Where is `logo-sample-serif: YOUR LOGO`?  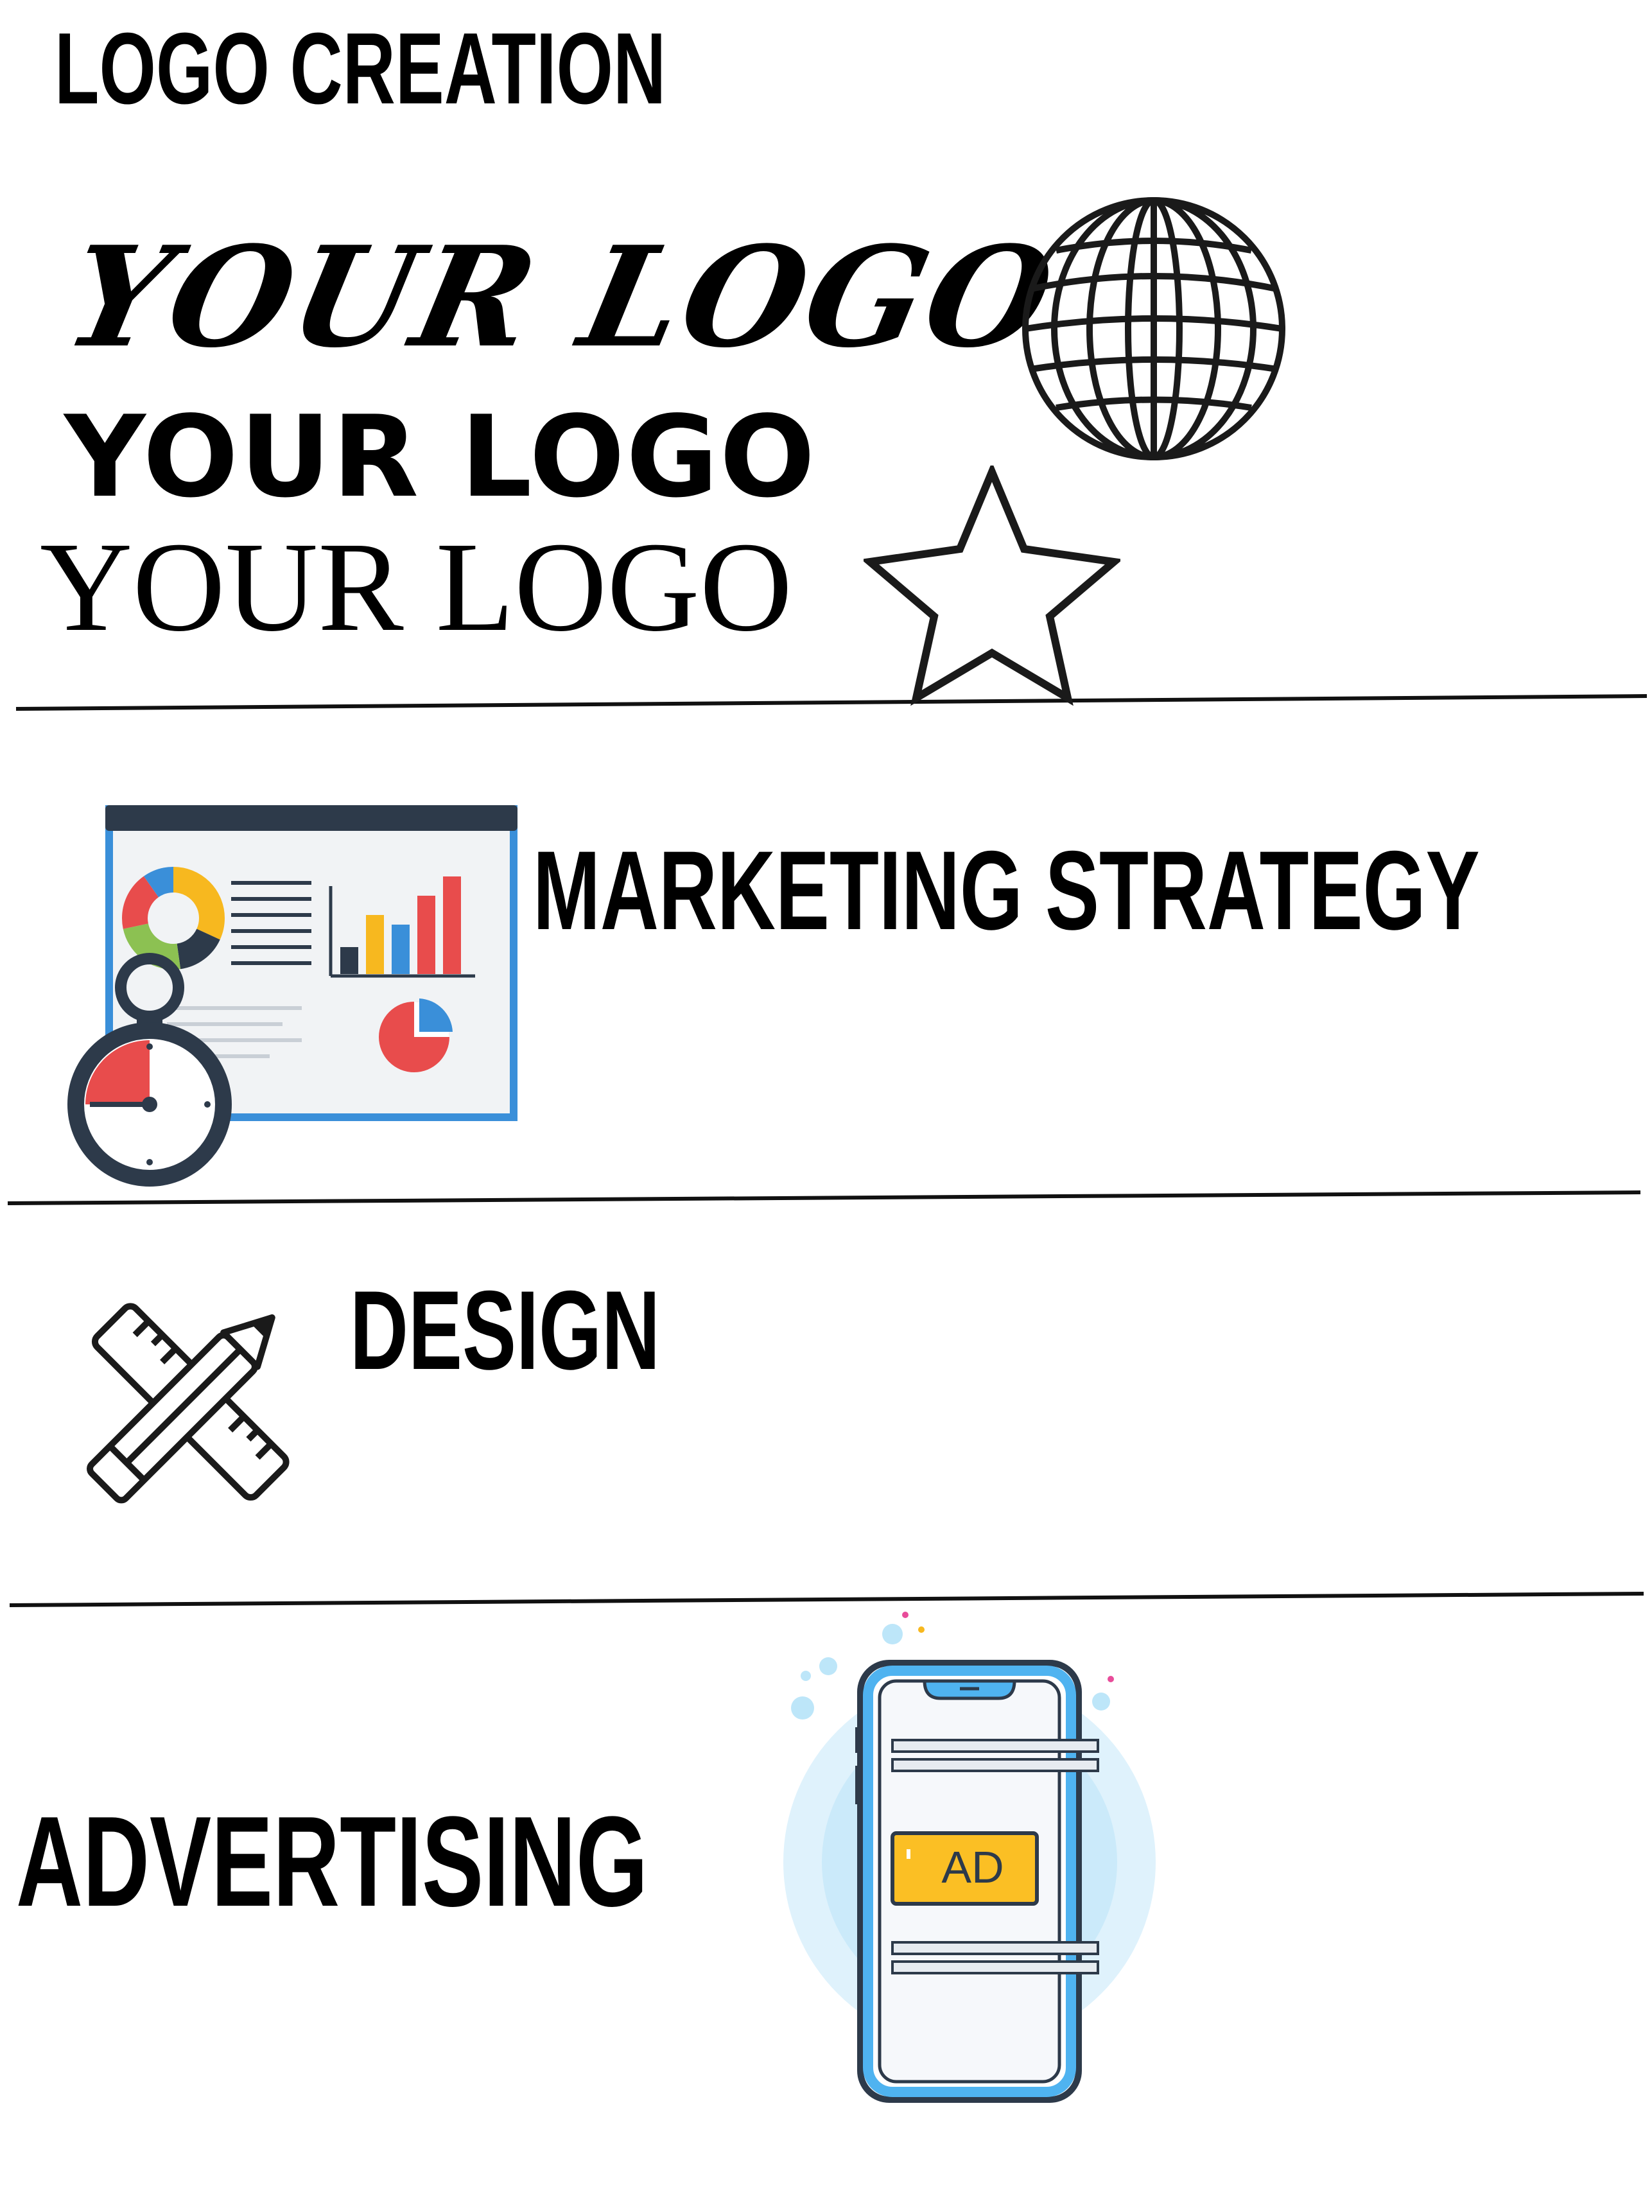
logo-sample-serif: YOUR LOGO is located at coordinates (417, 587).